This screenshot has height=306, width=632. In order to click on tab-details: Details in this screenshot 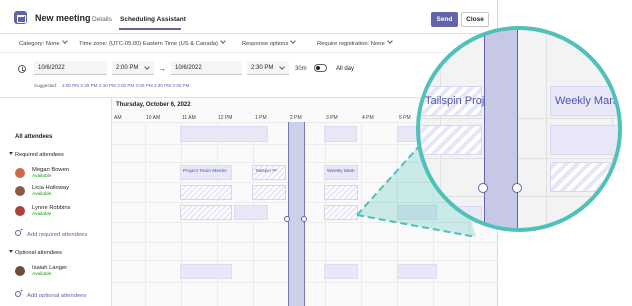, I will do `click(102, 19)`.